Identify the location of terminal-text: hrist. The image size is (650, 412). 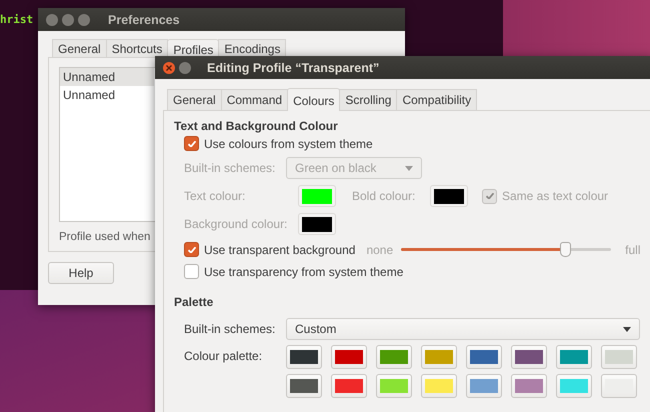
(17, 19).